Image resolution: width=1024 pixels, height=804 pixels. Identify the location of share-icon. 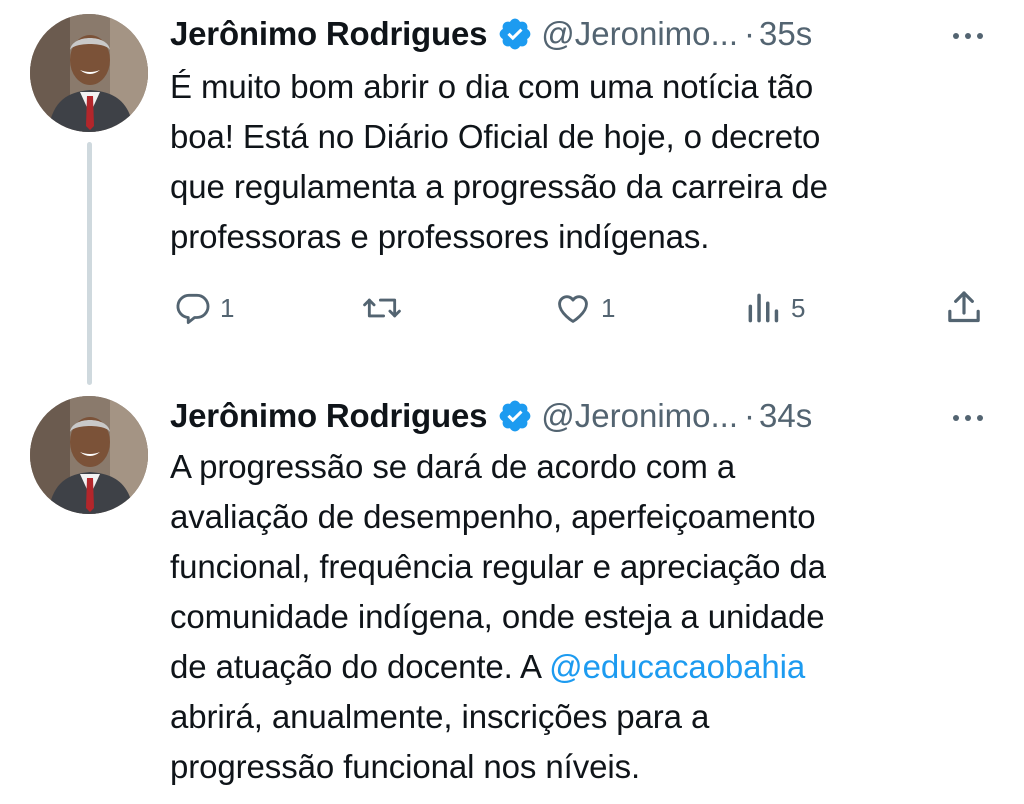
(964, 307).